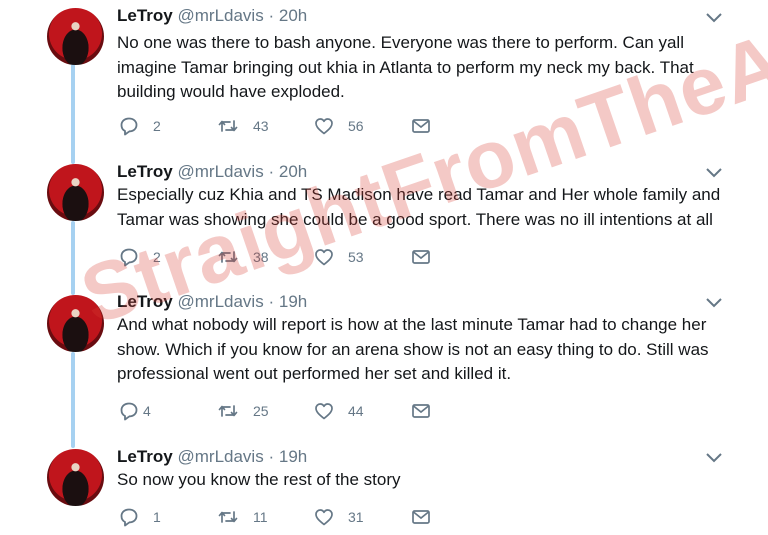 Image resolution: width=768 pixels, height=535 pixels. Describe the element at coordinates (260, 517) in the screenshot. I see `retweet-count: 11` at that location.